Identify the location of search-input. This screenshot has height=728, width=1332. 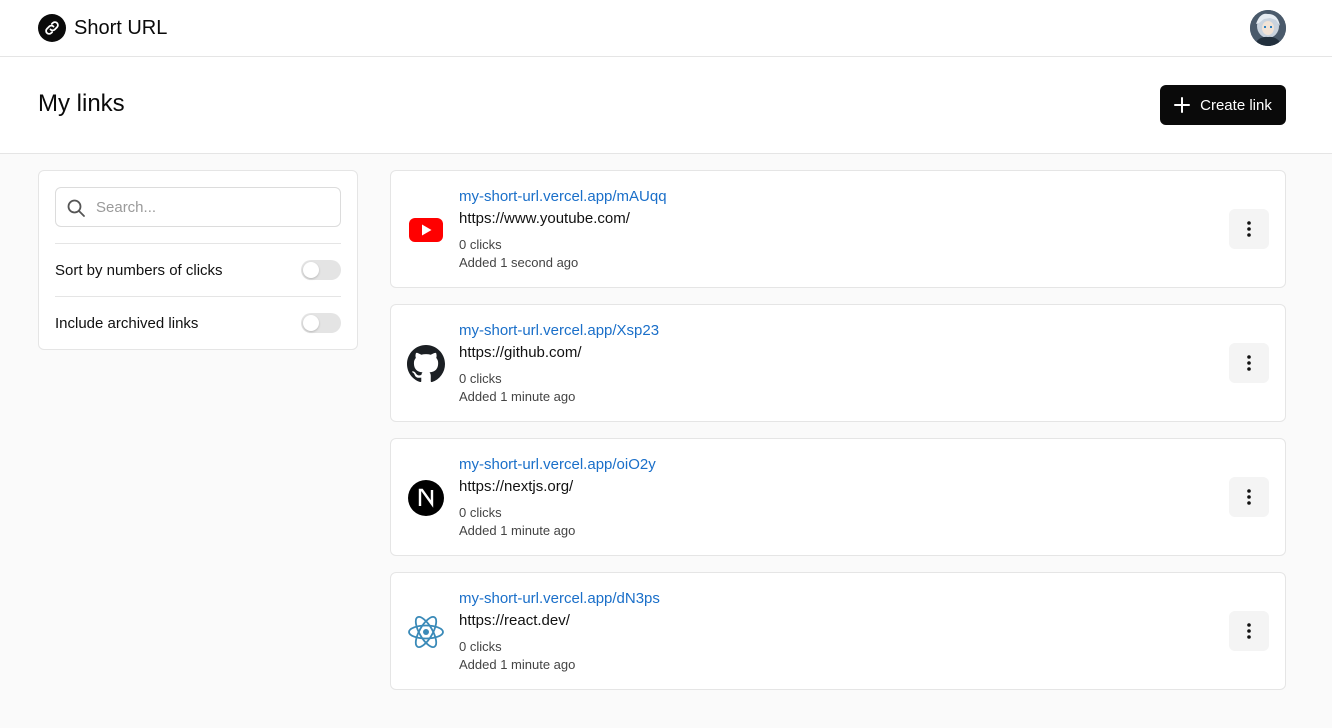
(214, 207).